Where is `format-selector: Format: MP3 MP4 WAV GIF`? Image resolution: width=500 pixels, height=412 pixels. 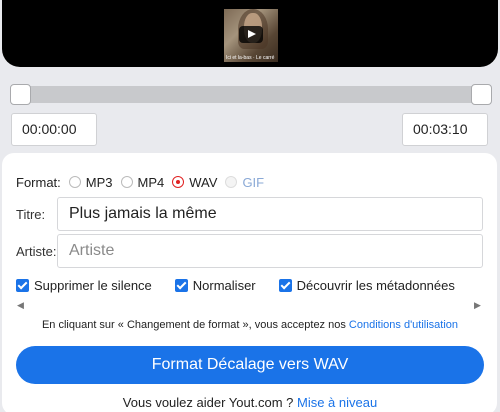
format-selector: Format: MP3 MP4 WAV GIF is located at coordinates (144, 182).